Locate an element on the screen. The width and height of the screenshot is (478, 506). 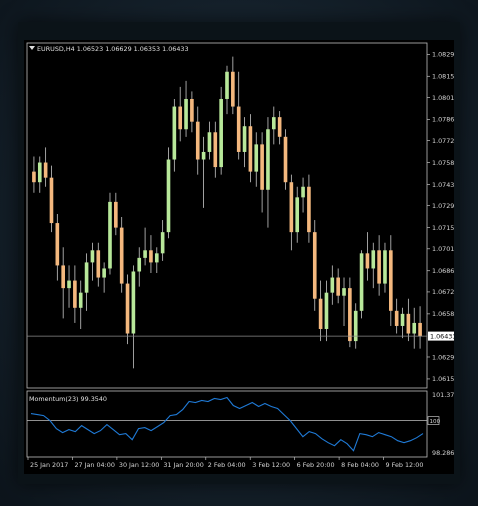
price-tick-label: 1.07150 is located at coordinates (443, 228).